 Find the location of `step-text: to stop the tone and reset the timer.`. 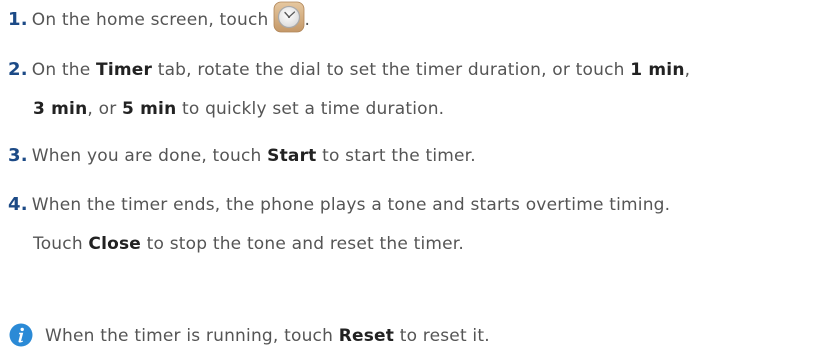

step-text: to stop the tone and reset the timer. is located at coordinates (303, 244).